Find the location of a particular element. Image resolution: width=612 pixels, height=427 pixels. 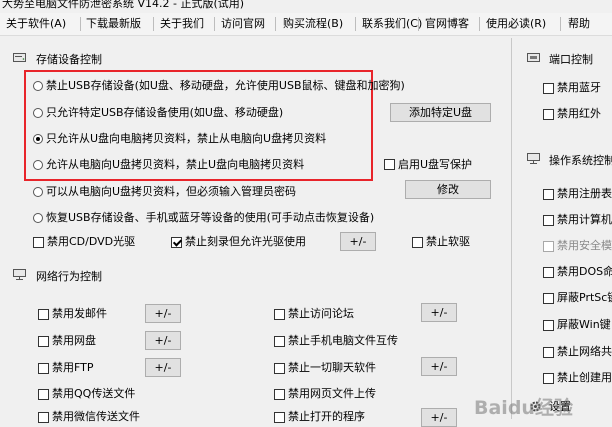

menu-download: 下载最新版 is located at coordinates (113, 24).